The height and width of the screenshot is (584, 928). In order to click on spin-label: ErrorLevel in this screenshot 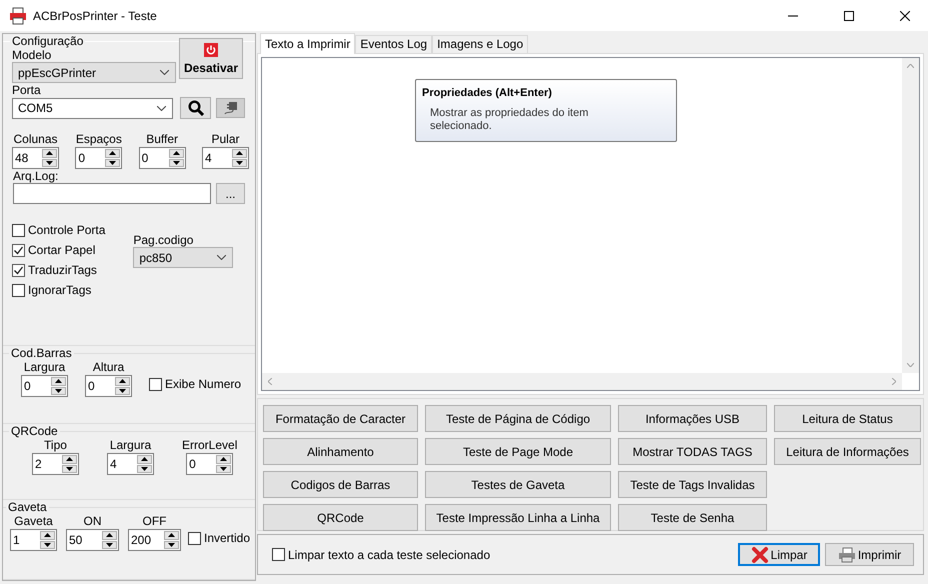, I will do `click(210, 445)`.